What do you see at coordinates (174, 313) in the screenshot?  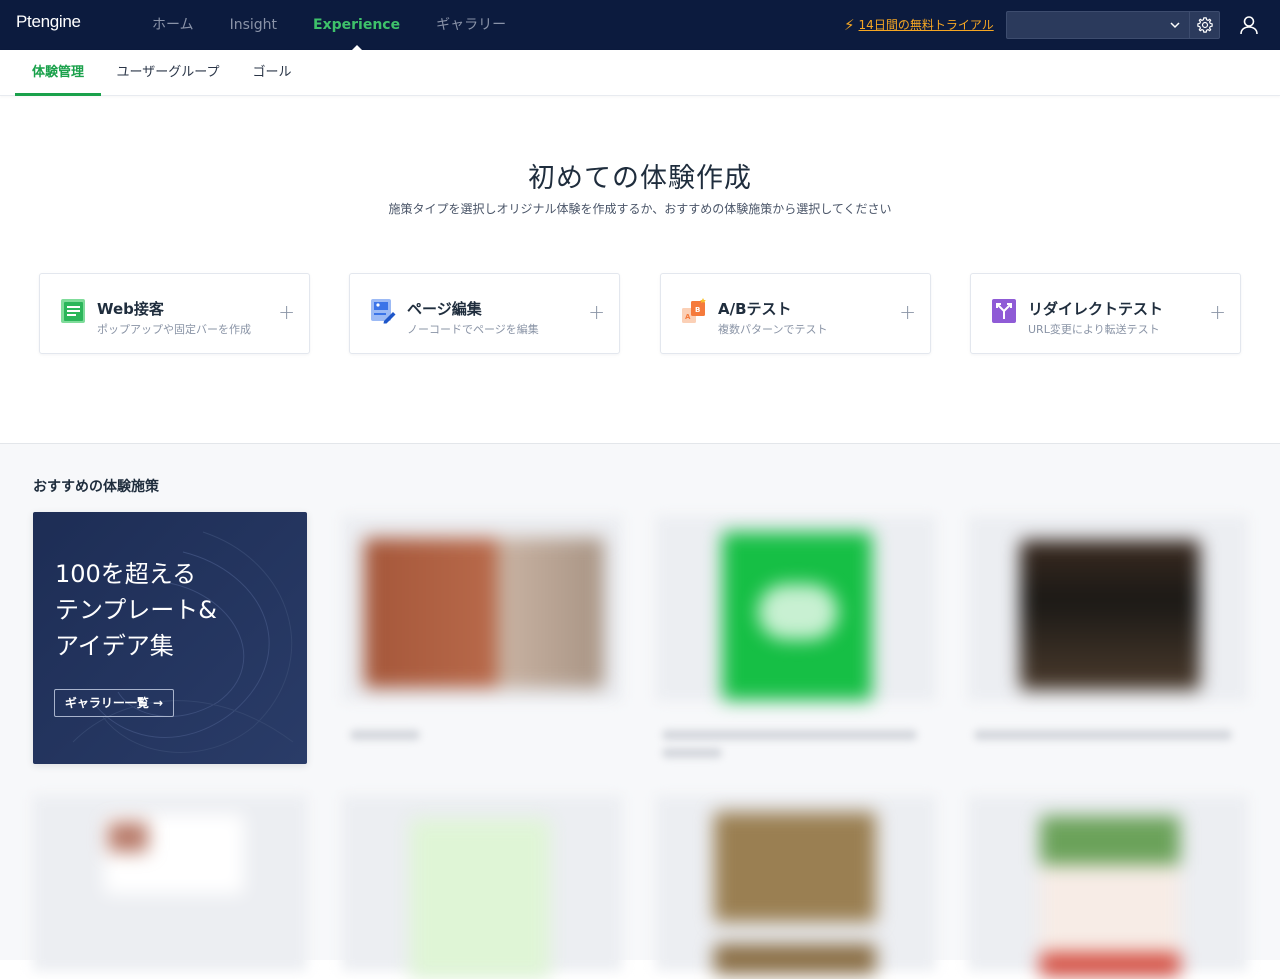 I see `card-web-reception: Web接客 ポップアップや固定バーを作成 +` at bounding box center [174, 313].